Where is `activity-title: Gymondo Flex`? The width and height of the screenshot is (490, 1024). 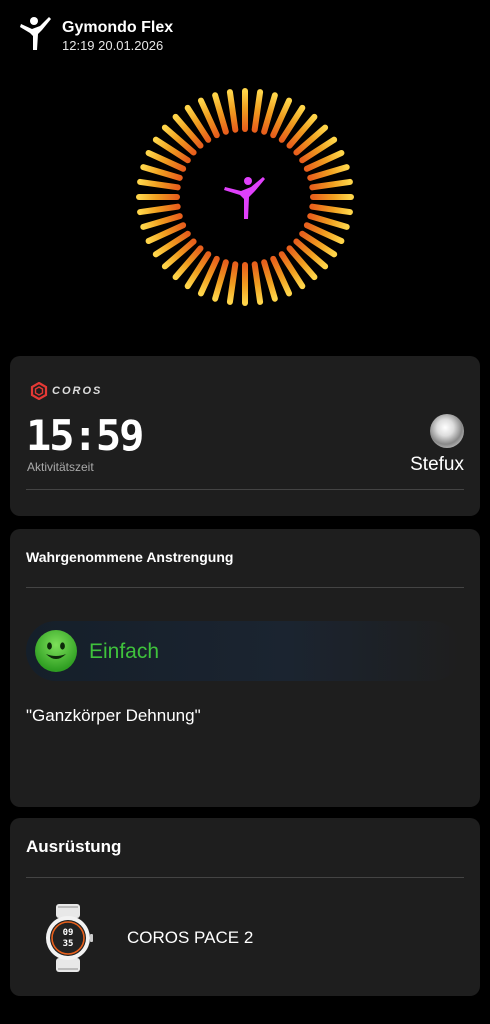
activity-title: Gymondo Flex is located at coordinates (118, 27).